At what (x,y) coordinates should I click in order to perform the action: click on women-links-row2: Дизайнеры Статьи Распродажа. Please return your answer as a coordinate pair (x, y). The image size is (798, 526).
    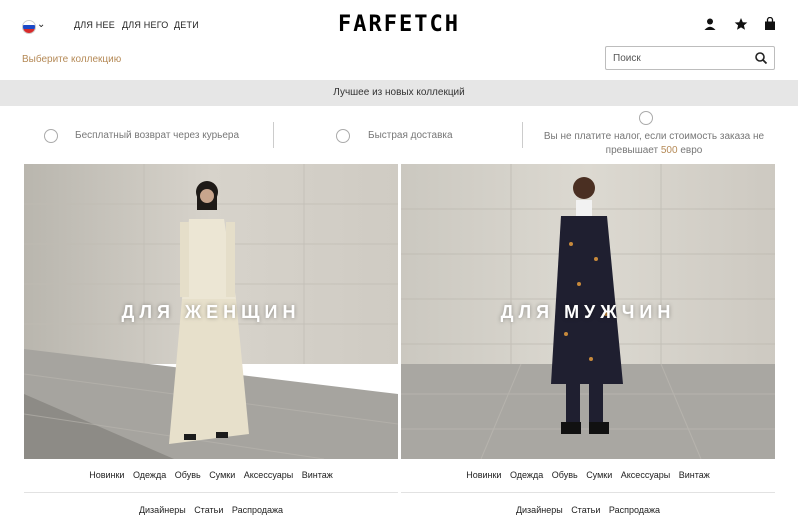
    Looking at the image, I should click on (211, 510).